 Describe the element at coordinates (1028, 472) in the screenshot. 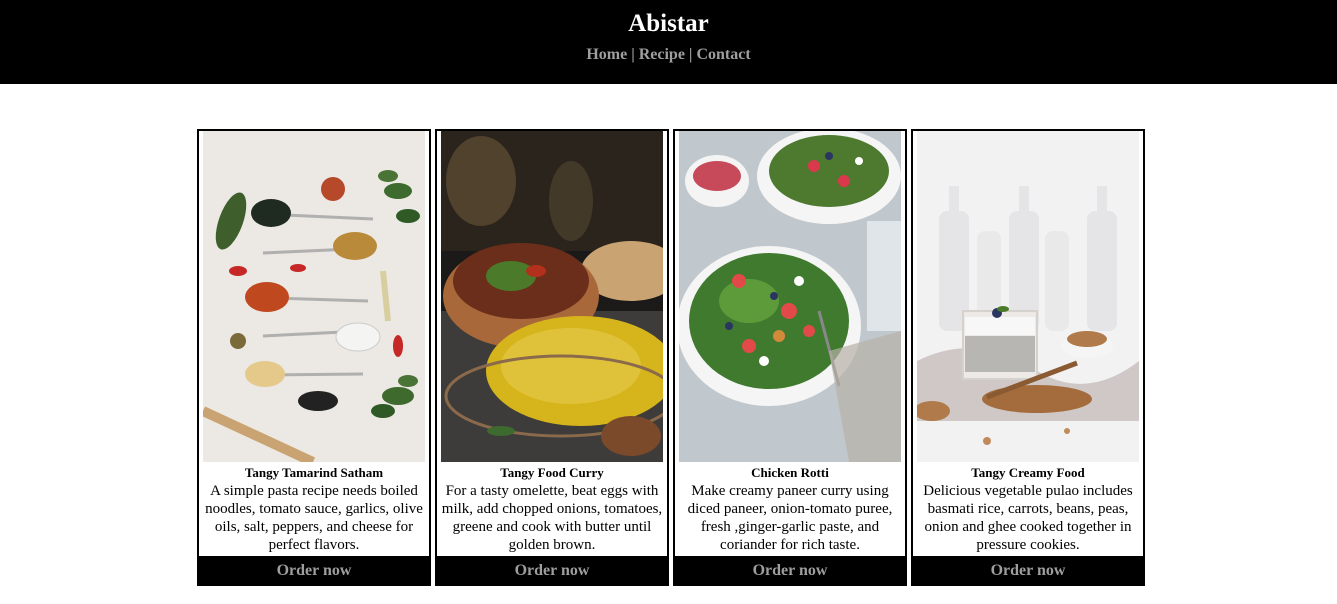

I see `card-title: Tangy Creamy Food` at that location.